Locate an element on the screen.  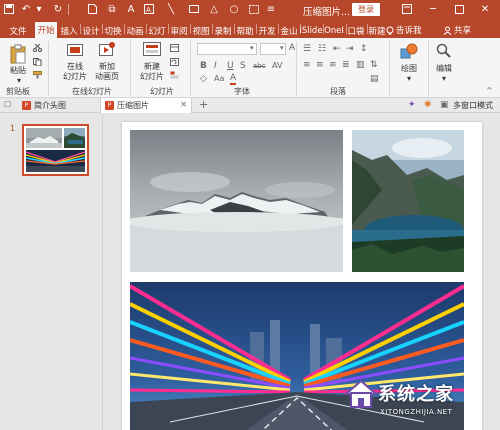
tab-new: 新建 is located at coordinates (377, 30).